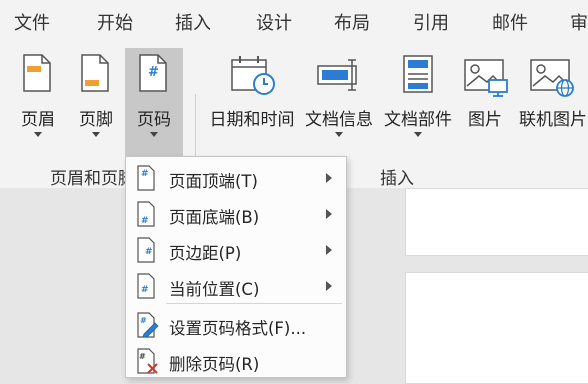  Describe the element at coordinates (253, 75) in the screenshot. I see `calendar-clock-icon` at that location.